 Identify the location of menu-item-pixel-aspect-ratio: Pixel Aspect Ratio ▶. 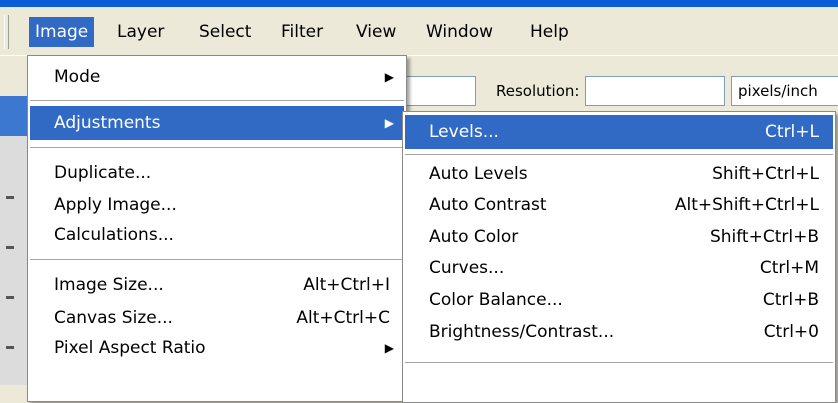
(217, 348).